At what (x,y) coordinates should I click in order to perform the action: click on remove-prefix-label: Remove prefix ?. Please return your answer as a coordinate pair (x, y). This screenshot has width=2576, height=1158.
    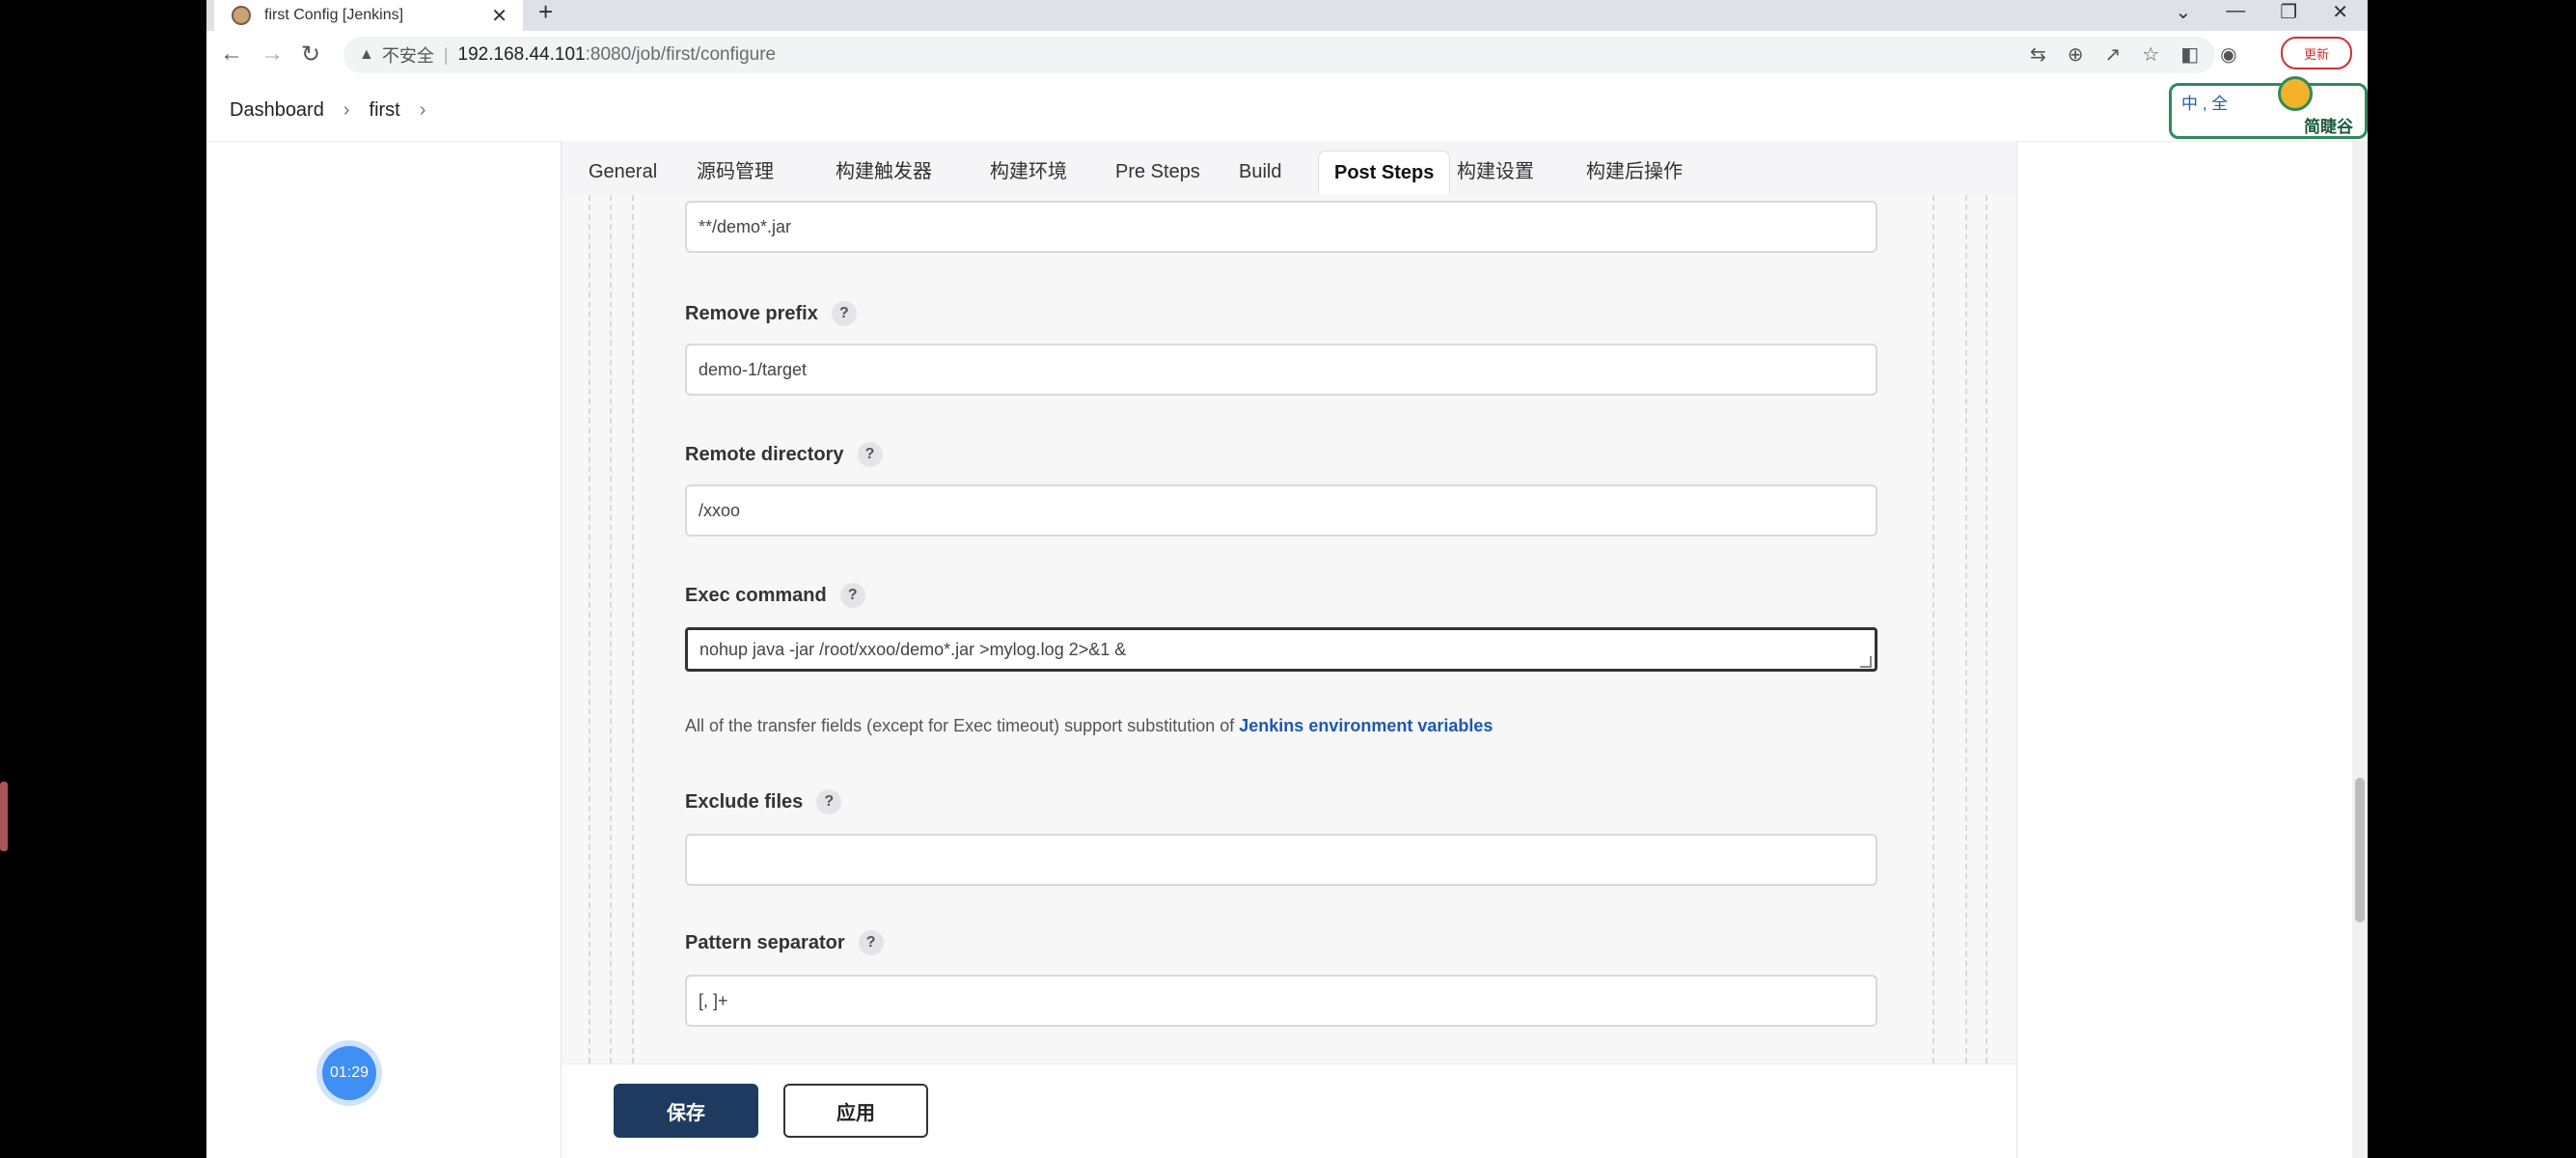
    Looking at the image, I should click on (771, 313).